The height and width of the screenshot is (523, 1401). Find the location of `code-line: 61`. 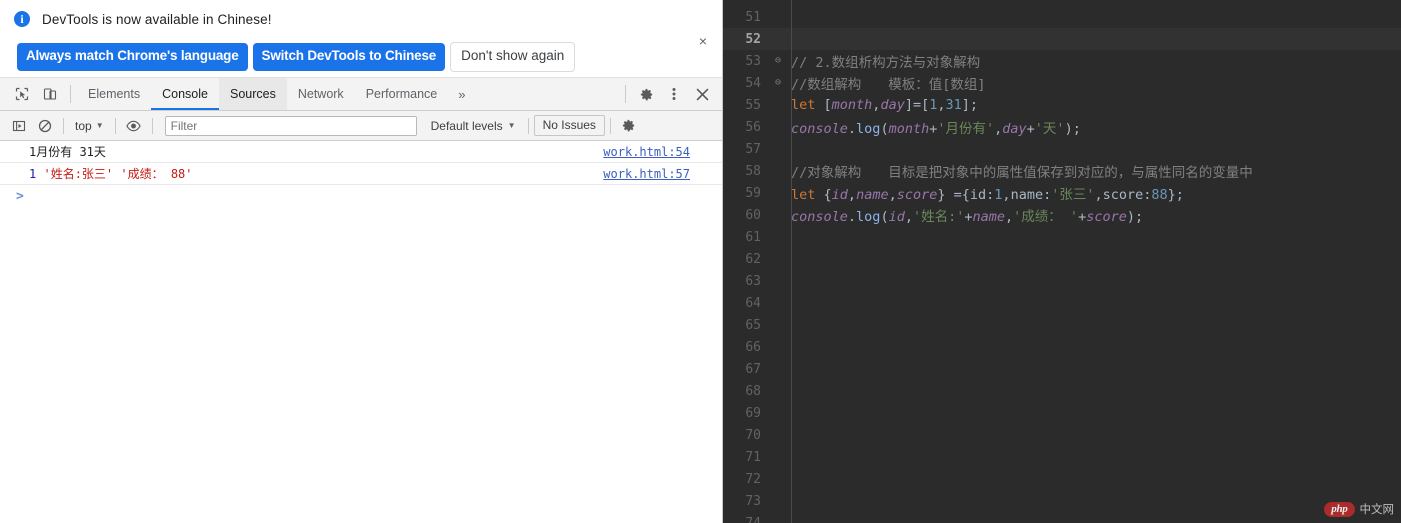

code-line: 61 is located at coordinates (1062, 237).